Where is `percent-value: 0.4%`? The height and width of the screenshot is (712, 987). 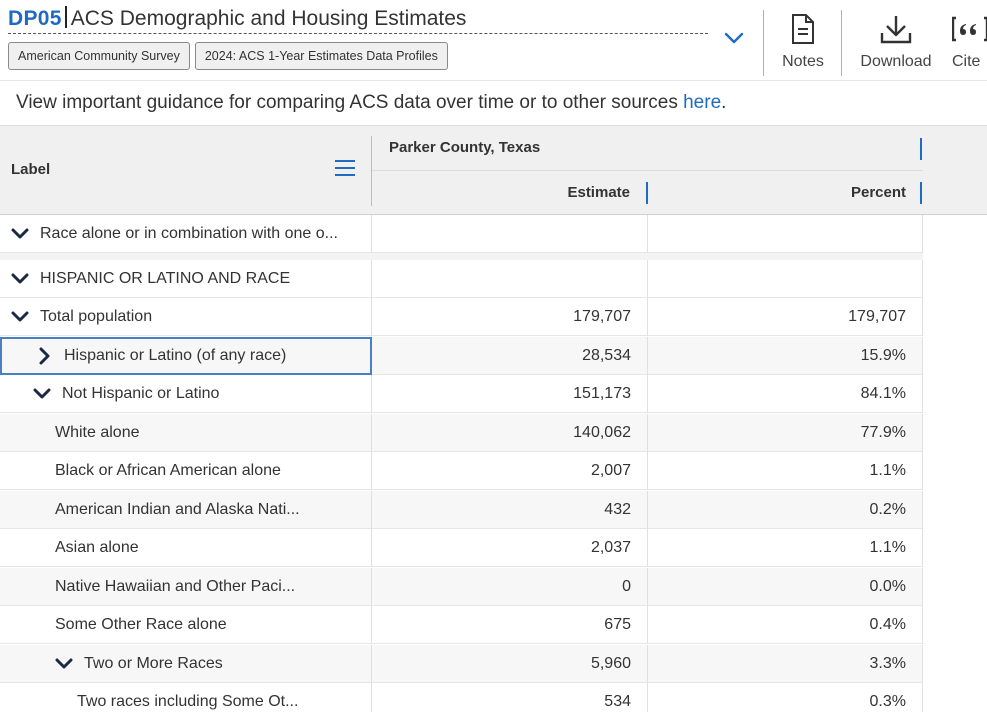
percent-value: 0.4% is located at coordinates (887, 624).